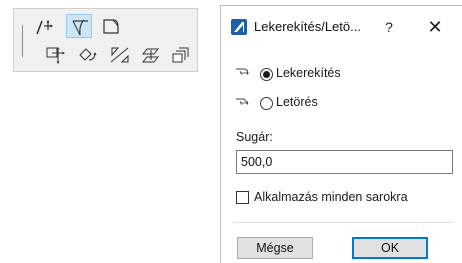 The image size is (462, 263). I want to click on mirror-tool-button, so click(119, 55).